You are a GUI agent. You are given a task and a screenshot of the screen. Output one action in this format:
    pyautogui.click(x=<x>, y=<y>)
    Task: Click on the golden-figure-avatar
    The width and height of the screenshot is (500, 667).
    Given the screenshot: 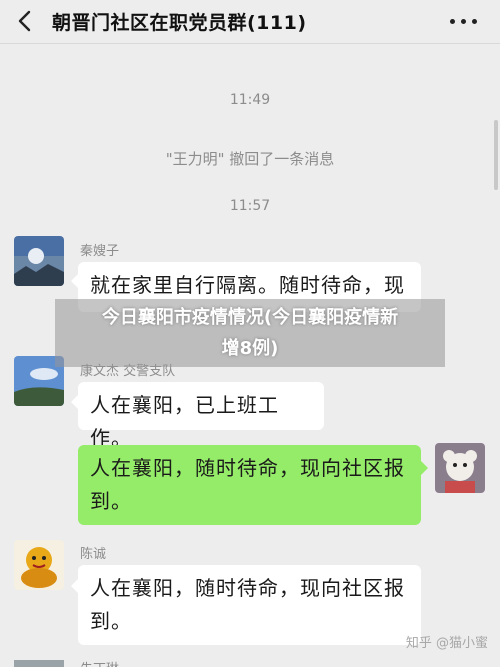 What is the action you would take?
    pyautogui.click(x=39, y=565)
    